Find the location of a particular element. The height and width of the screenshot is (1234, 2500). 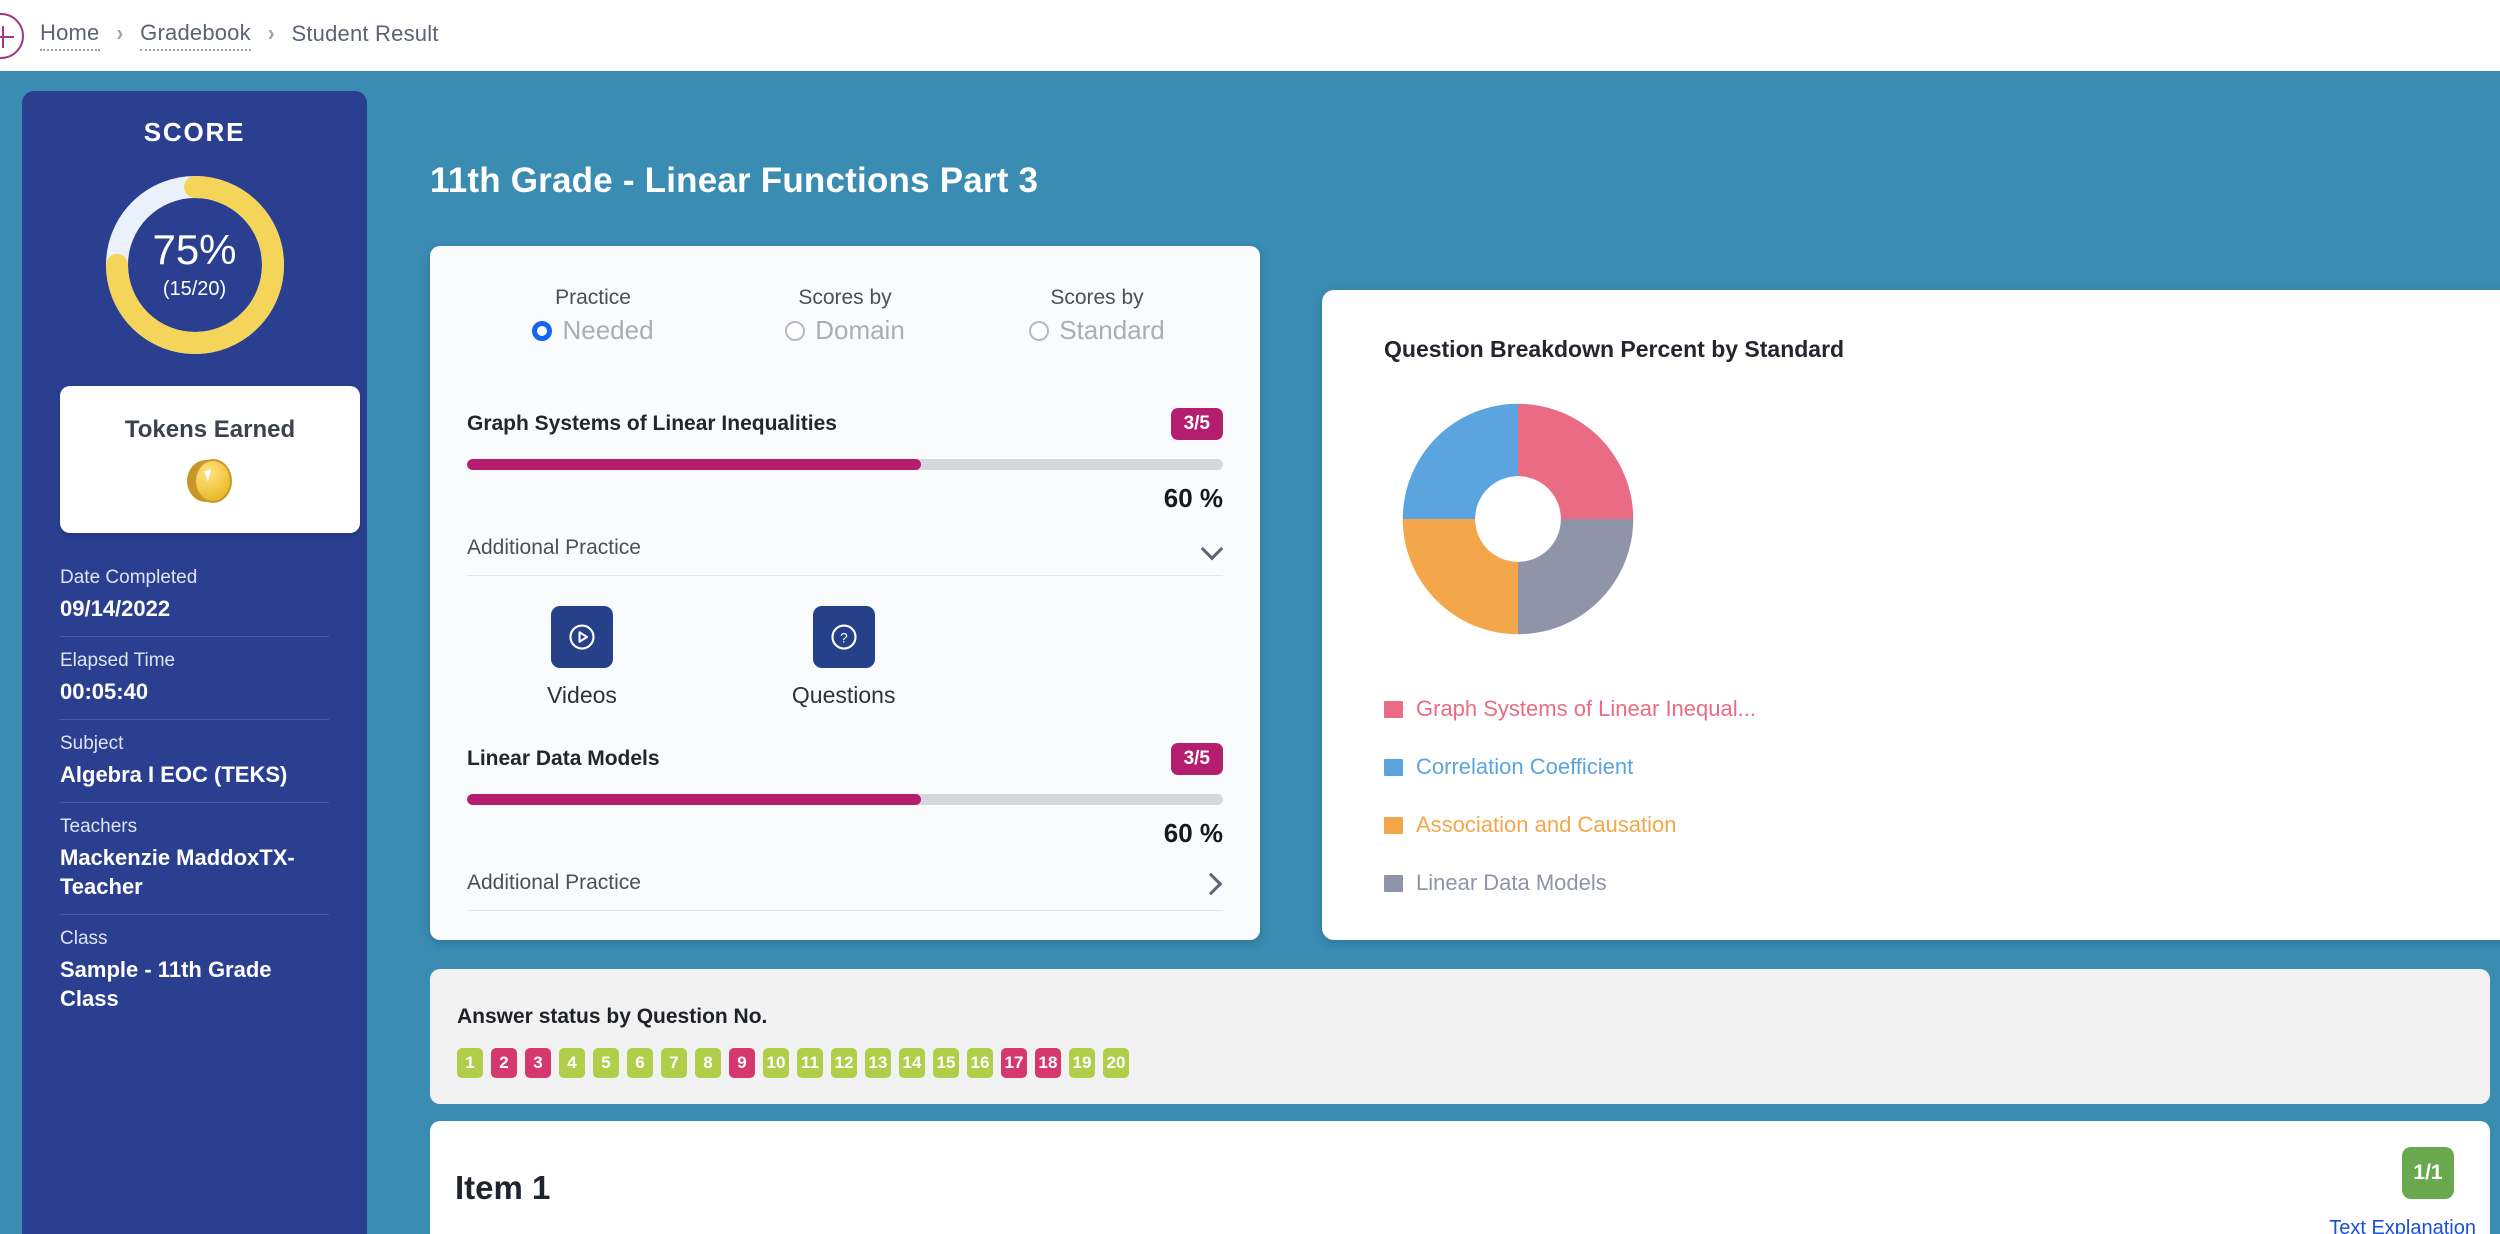

radio-scores-by-standard: Scores by Standard is located at coordinates (1097, 316).